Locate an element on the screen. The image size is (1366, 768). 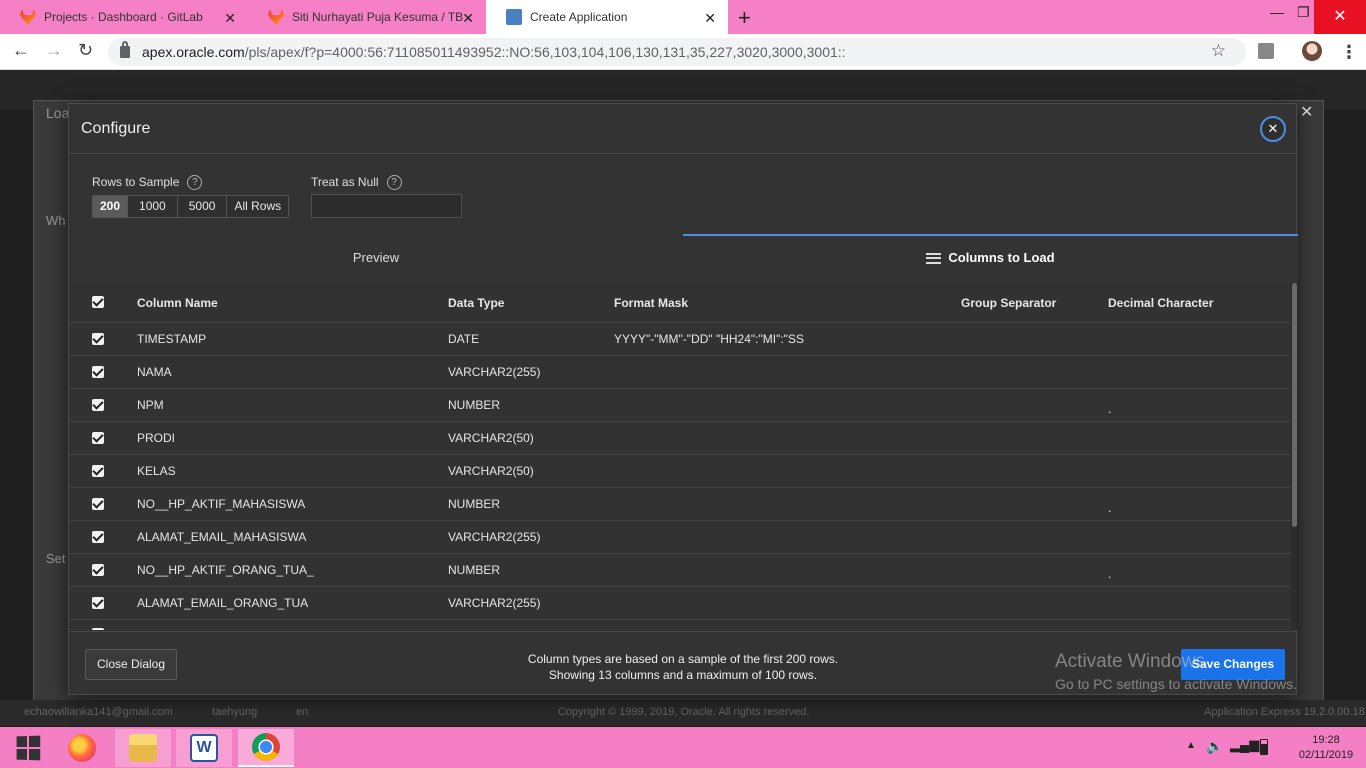
taskbar-word: W is located at coordinates (204, 748).